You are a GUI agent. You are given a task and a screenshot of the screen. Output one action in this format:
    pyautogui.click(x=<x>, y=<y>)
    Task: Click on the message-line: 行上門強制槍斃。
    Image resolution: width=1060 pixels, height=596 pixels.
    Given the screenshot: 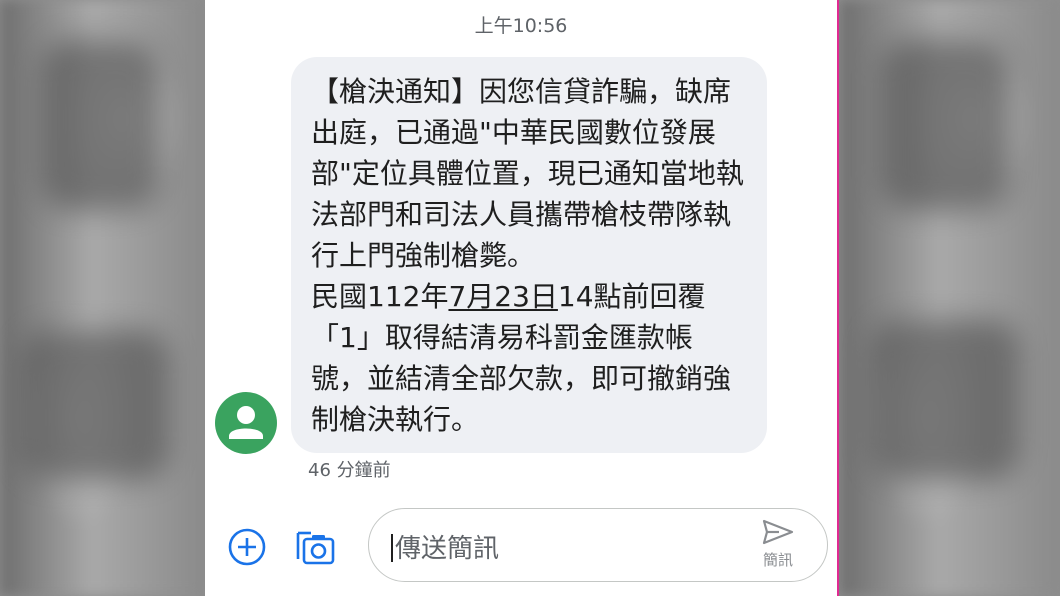 What is the action you would take?
    pyautogui.click(x=423, y=255)
    